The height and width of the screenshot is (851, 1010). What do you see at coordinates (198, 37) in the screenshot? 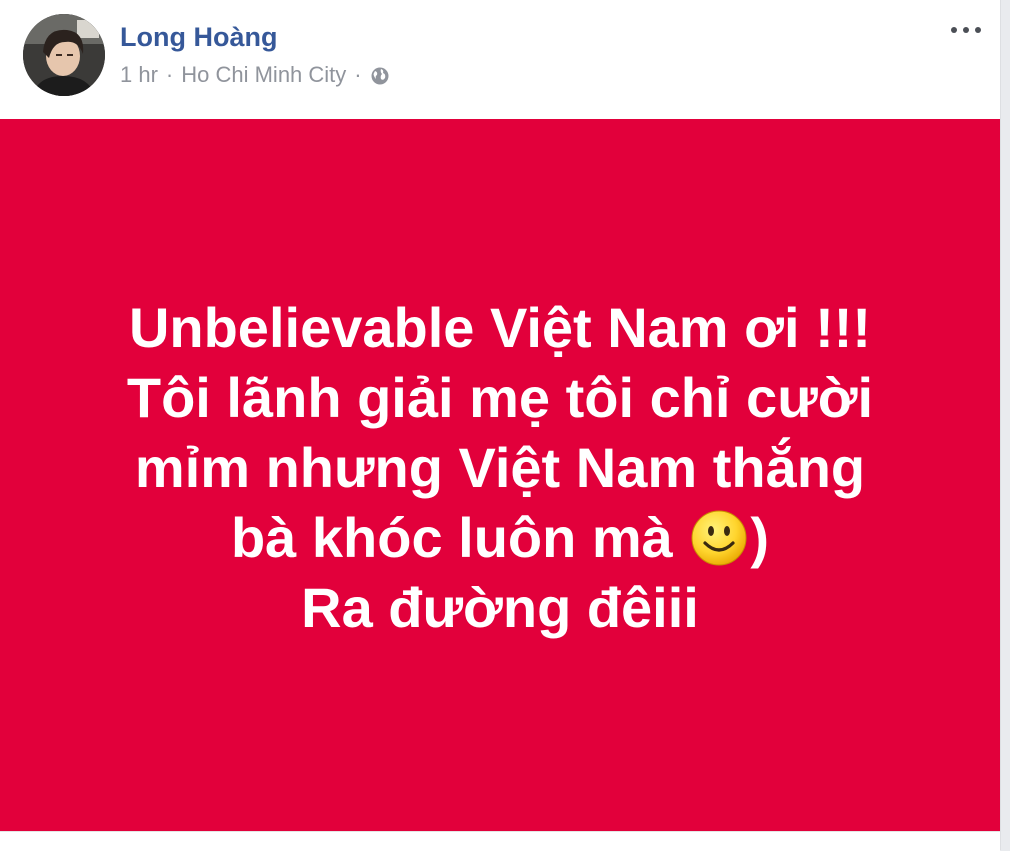
I see `author-name: Long Hoàng` at bounding box center [198, 37].